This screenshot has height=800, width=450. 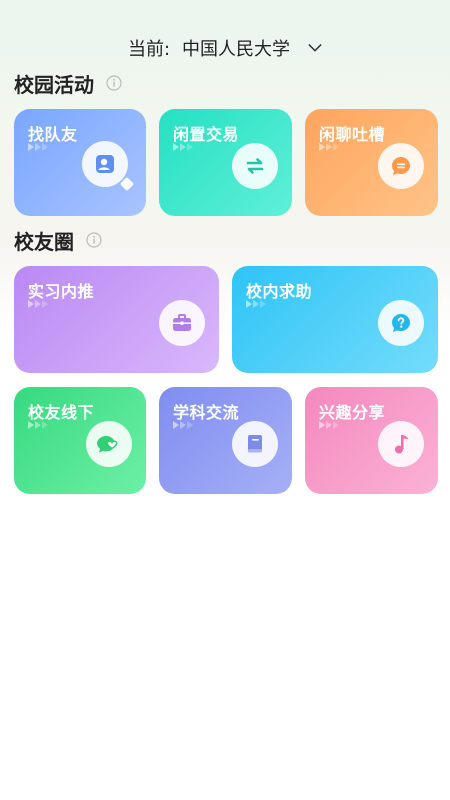 What do you see at coordinates (206, 412) in the screenshot?
I see `card-label: 学科交流` at bounding box center [206, 412].